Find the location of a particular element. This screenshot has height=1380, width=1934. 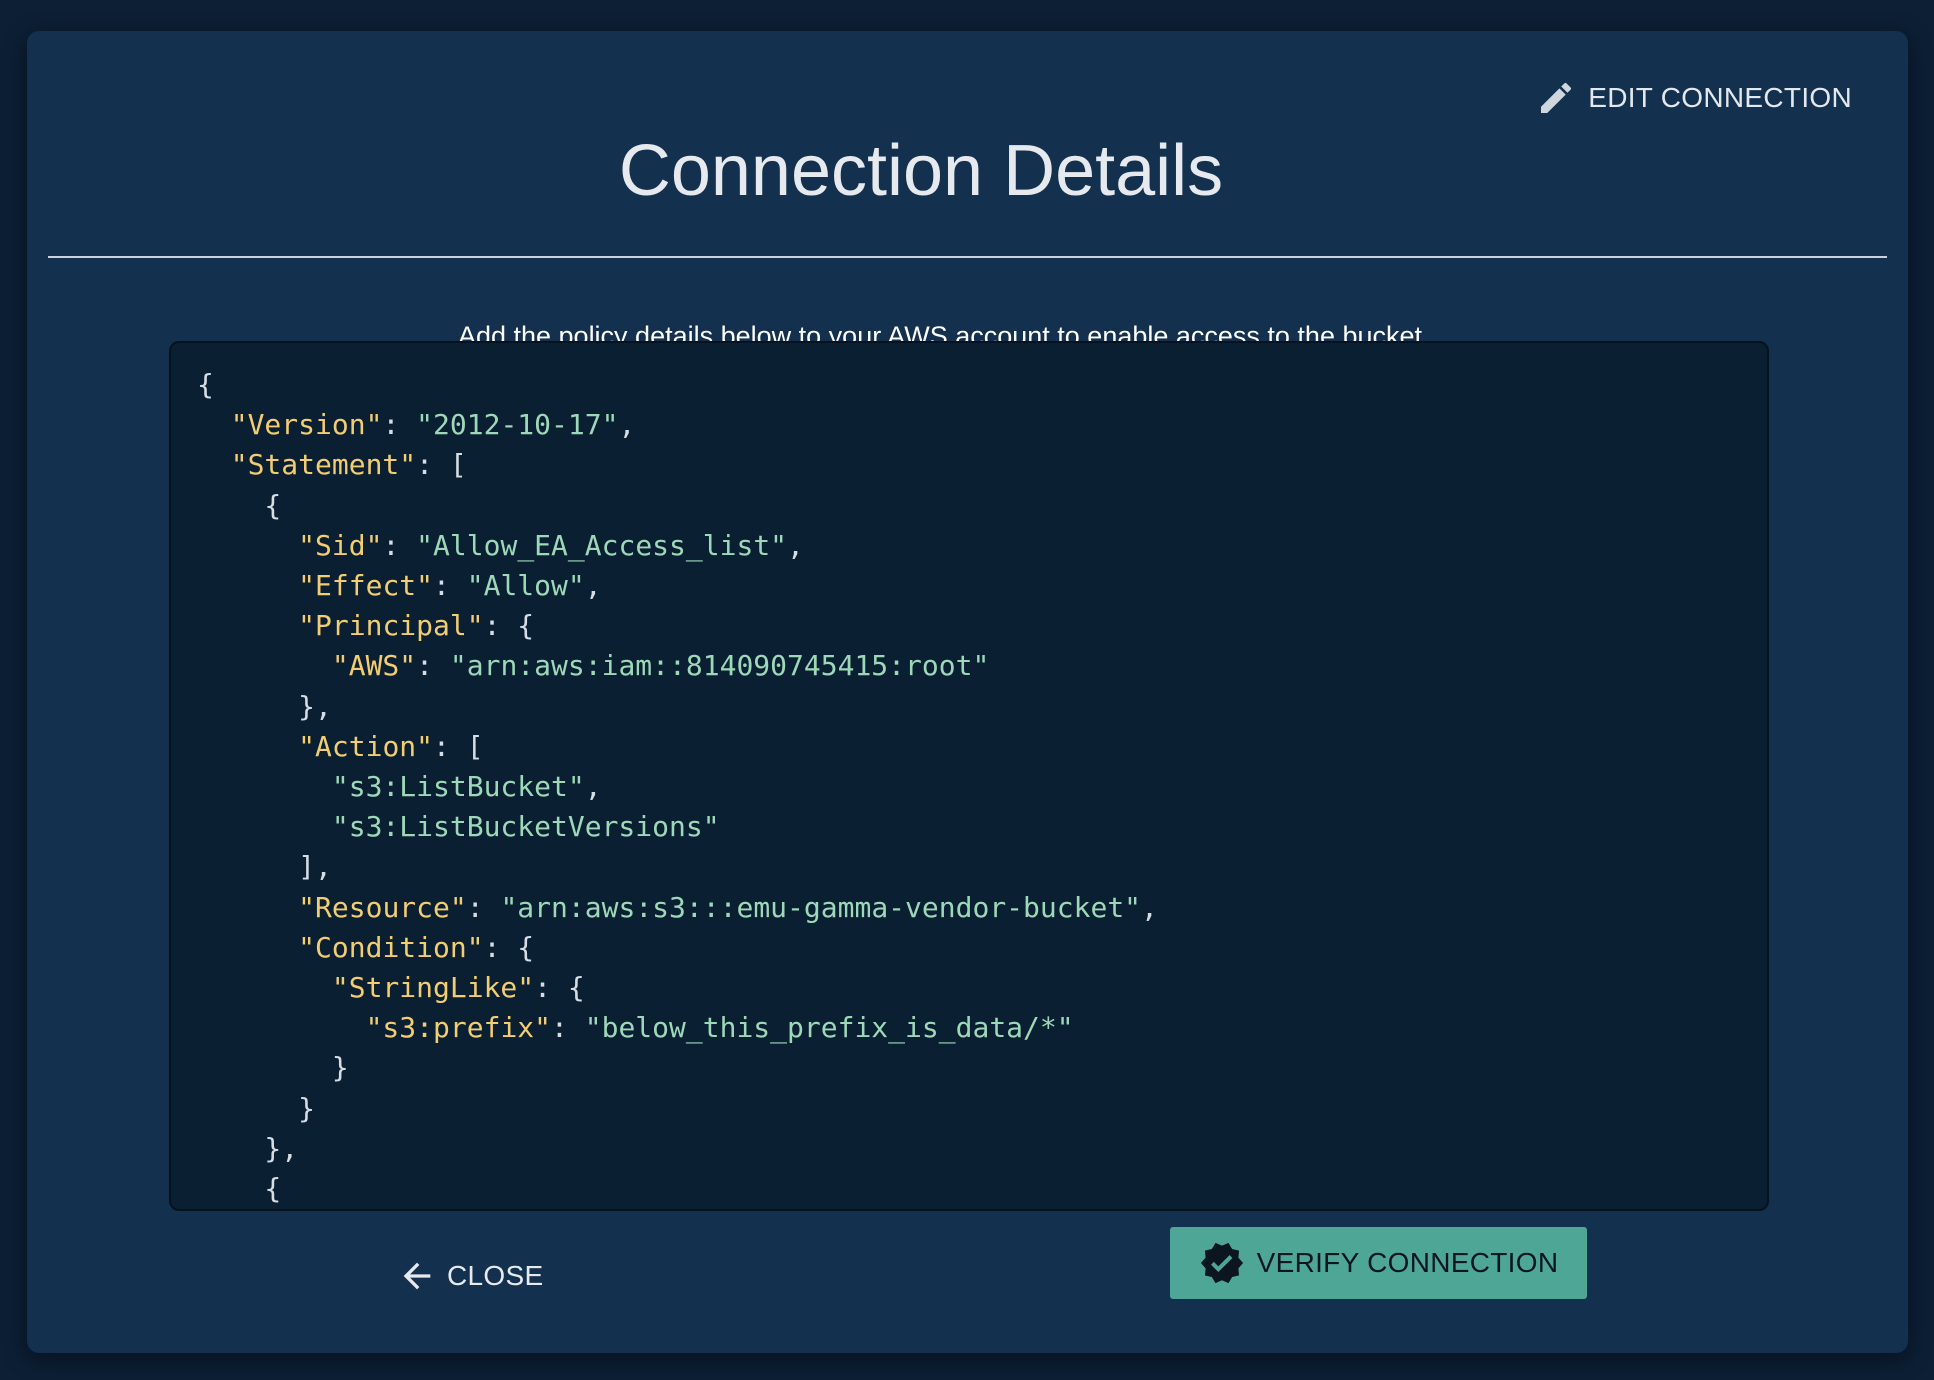

code-line: "Version": "2012-10-17", is located at coordinates (416, 425).